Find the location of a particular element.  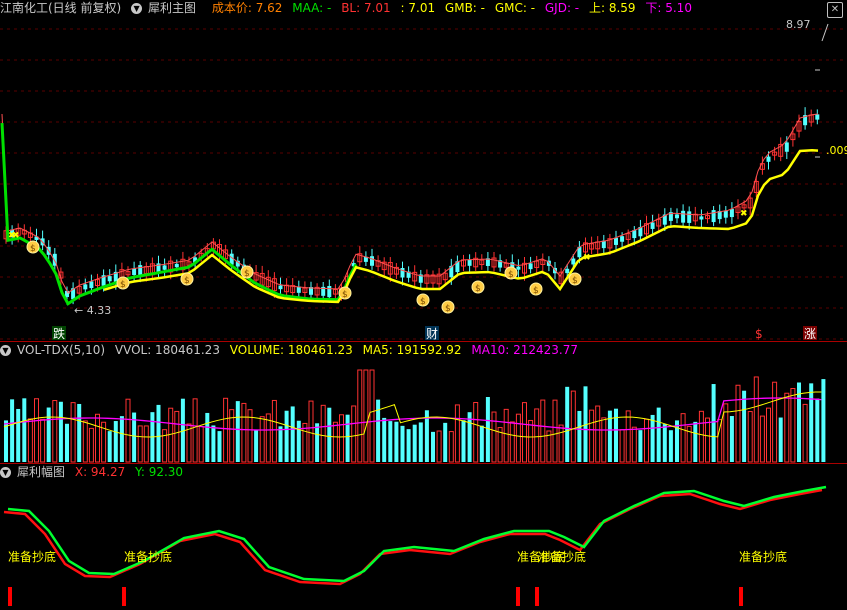

signal-die: 跌 is located at coordinates (59, 333).